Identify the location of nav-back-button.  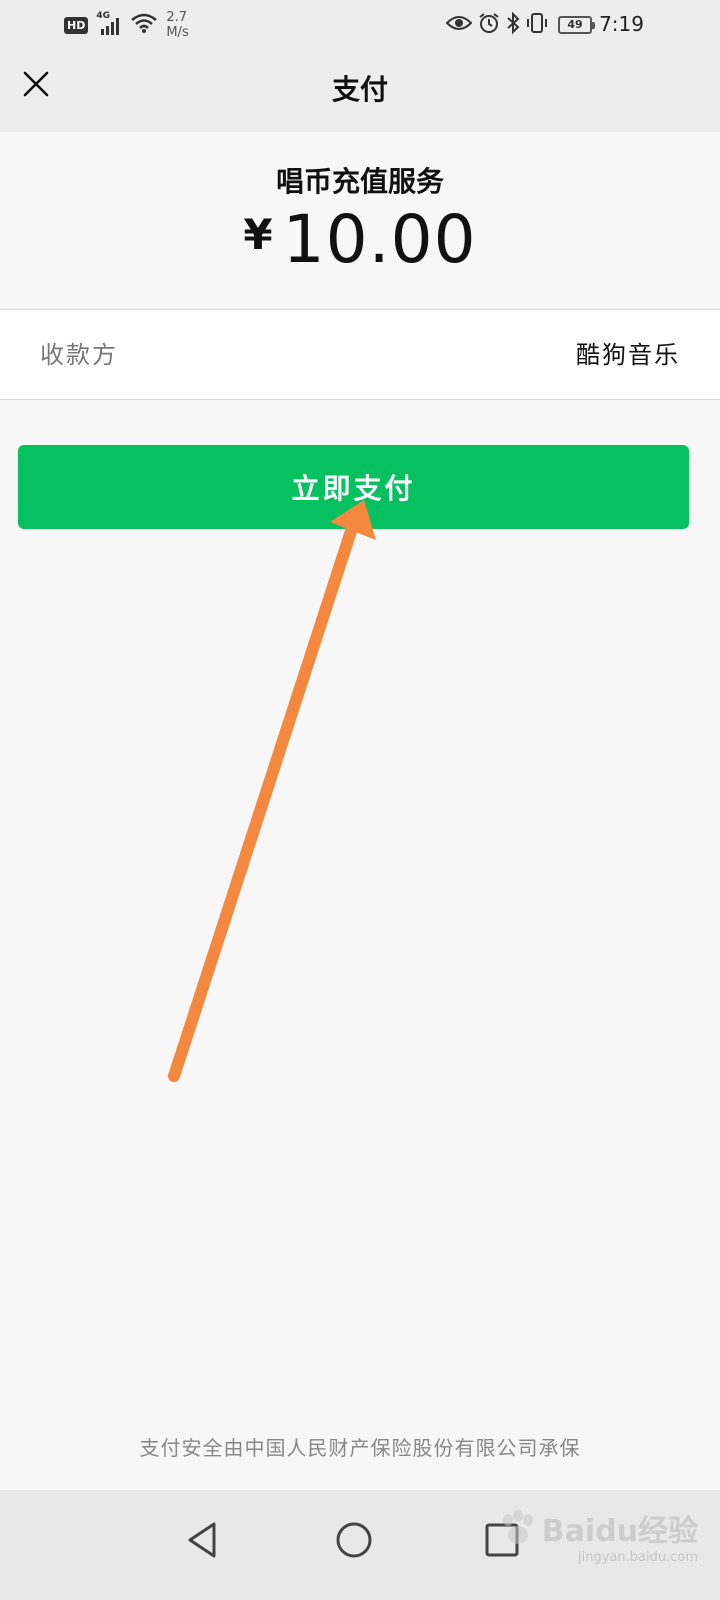
(202, 1540).